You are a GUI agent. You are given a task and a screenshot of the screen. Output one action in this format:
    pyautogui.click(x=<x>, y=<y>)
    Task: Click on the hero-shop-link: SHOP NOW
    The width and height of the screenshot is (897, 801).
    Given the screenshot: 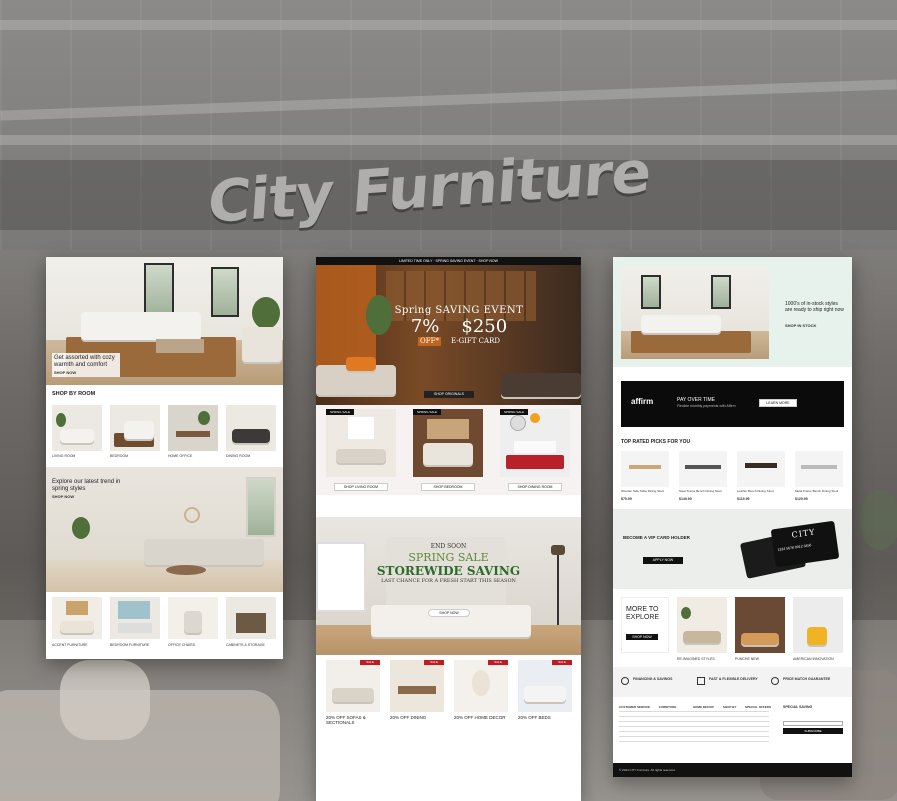 What is the action you would take?
    pyautogui.click(x=86, y=372)
    